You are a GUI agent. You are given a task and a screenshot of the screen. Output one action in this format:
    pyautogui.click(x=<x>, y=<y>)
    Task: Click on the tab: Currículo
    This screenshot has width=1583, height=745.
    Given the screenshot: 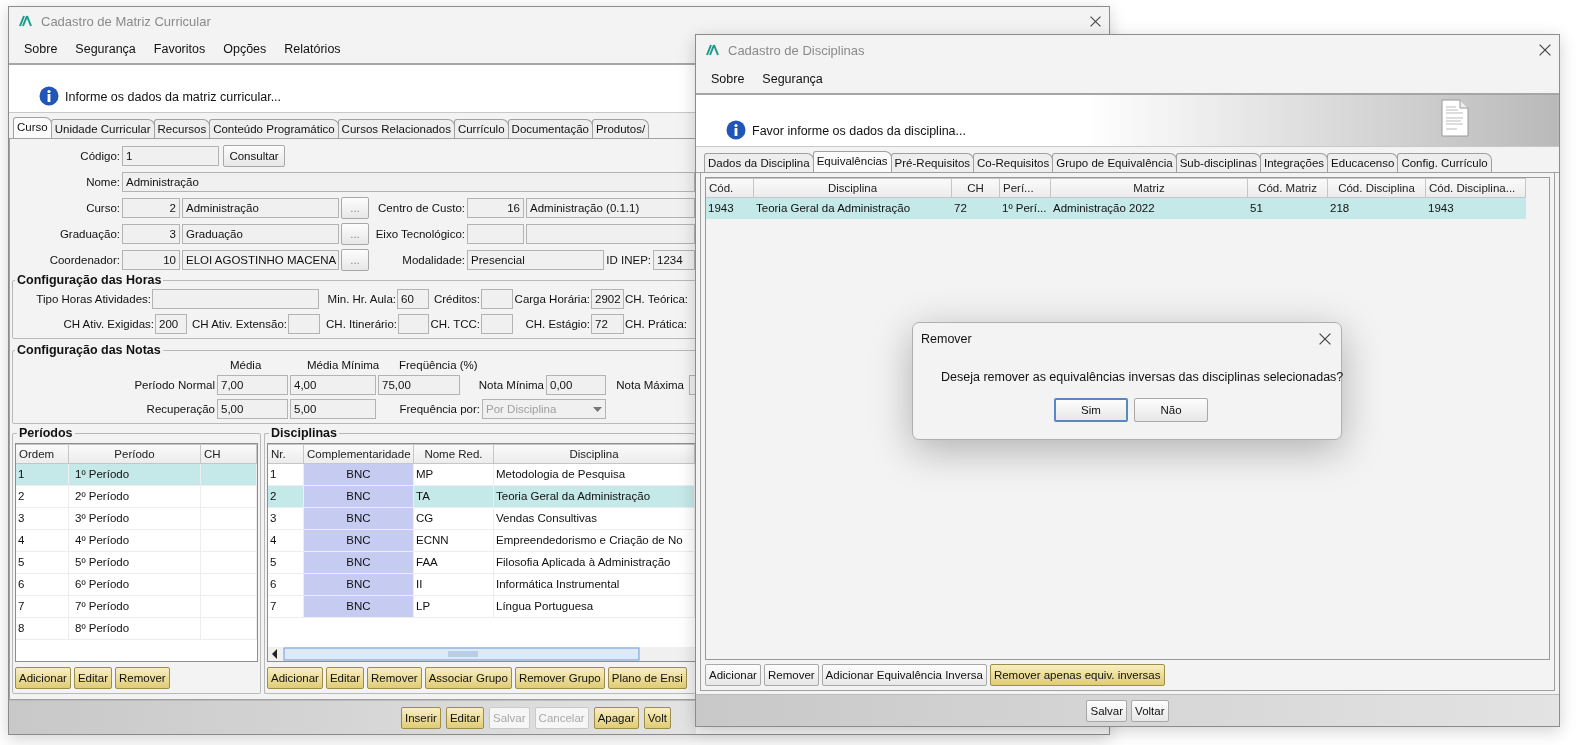 What is the action you would take?
    pyautogui.click(x=481, y=128)
    